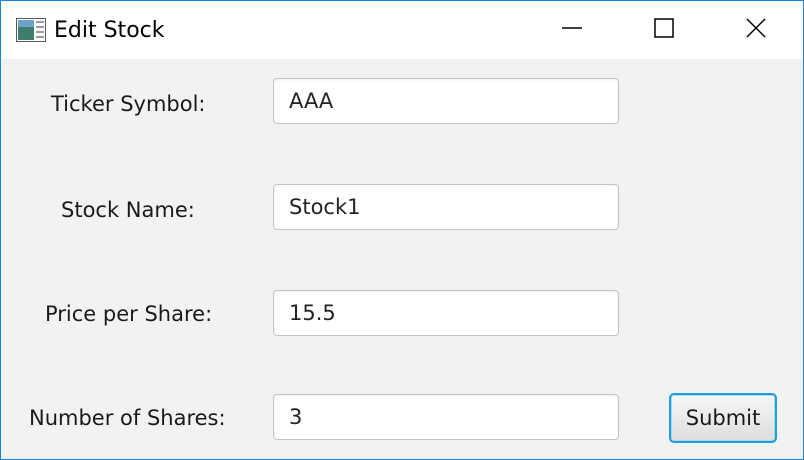 This screenshot has height=460, width=804. Describe the element at coordinates (446, 417) in the screenshot. I see `number-of-shares-input` at that location.